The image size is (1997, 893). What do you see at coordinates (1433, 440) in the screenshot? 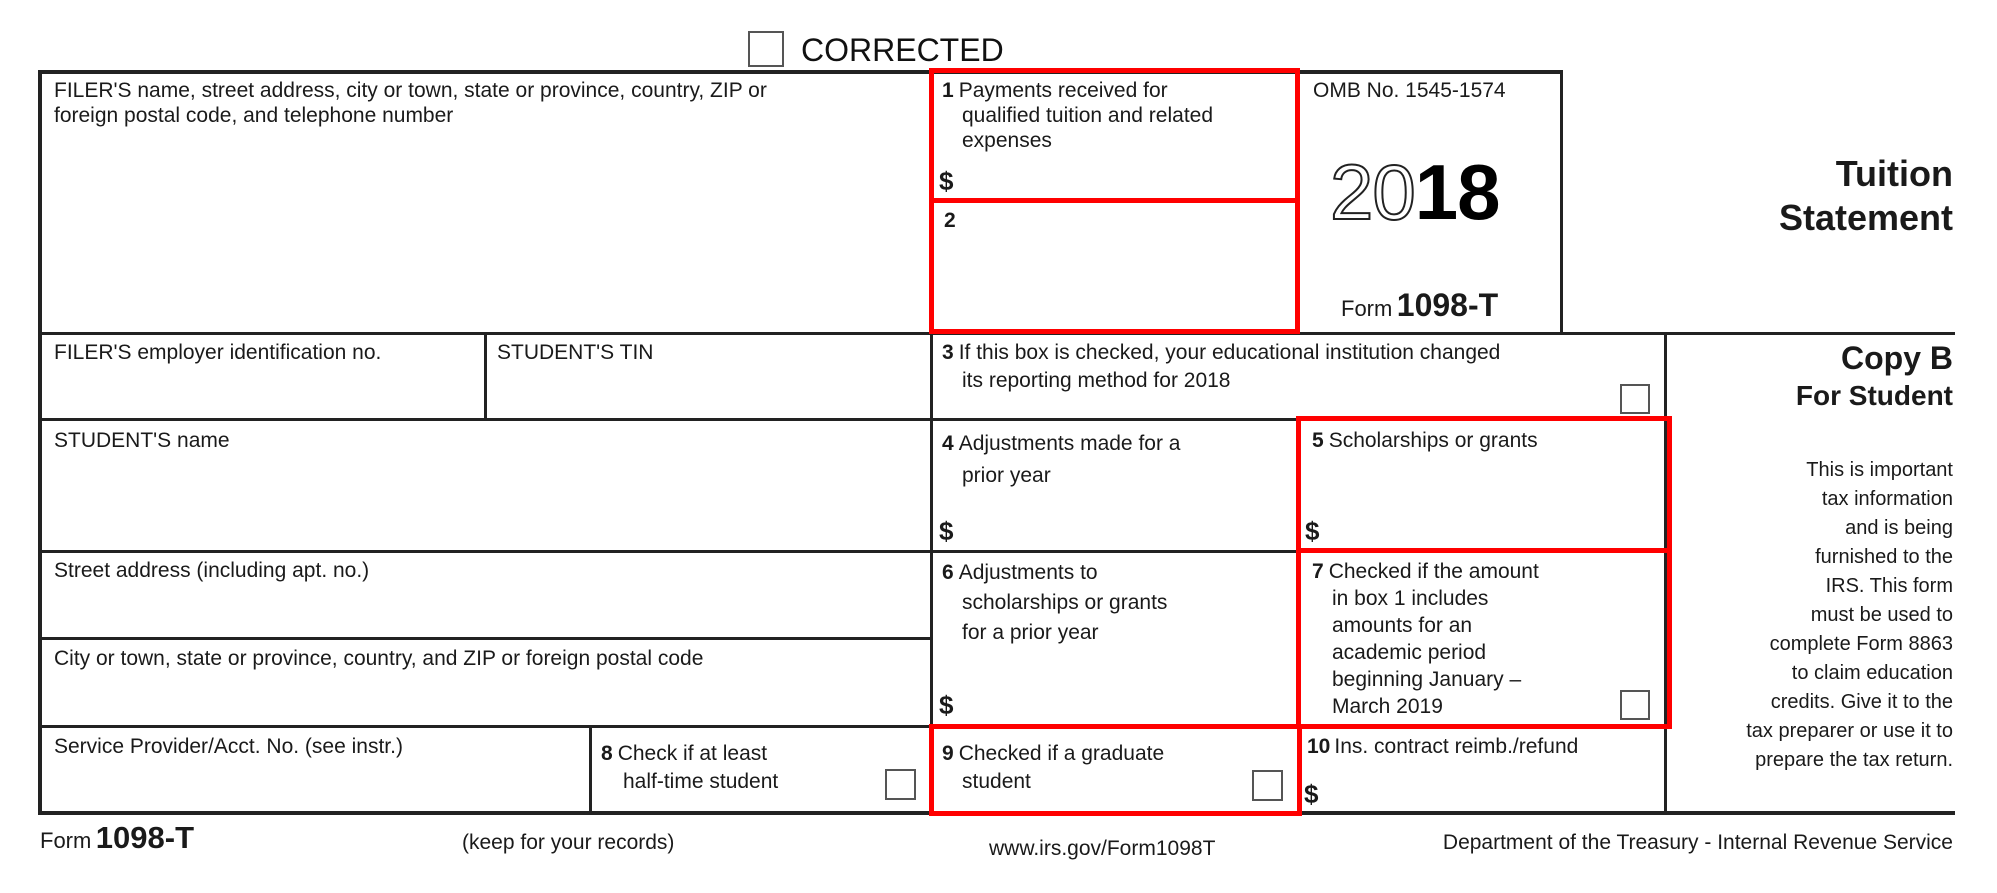
I see `box5-label-line1: Scholarships or grants` at bounding box center [1433, 440].